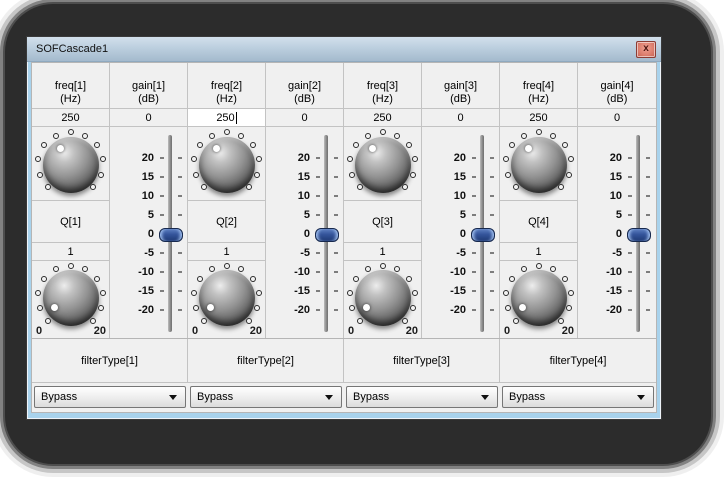  What do you see at coordinates (382, 222) in the screenshot?
I see `q-label-cell: Q[3]` at bounding box center [382, 222].